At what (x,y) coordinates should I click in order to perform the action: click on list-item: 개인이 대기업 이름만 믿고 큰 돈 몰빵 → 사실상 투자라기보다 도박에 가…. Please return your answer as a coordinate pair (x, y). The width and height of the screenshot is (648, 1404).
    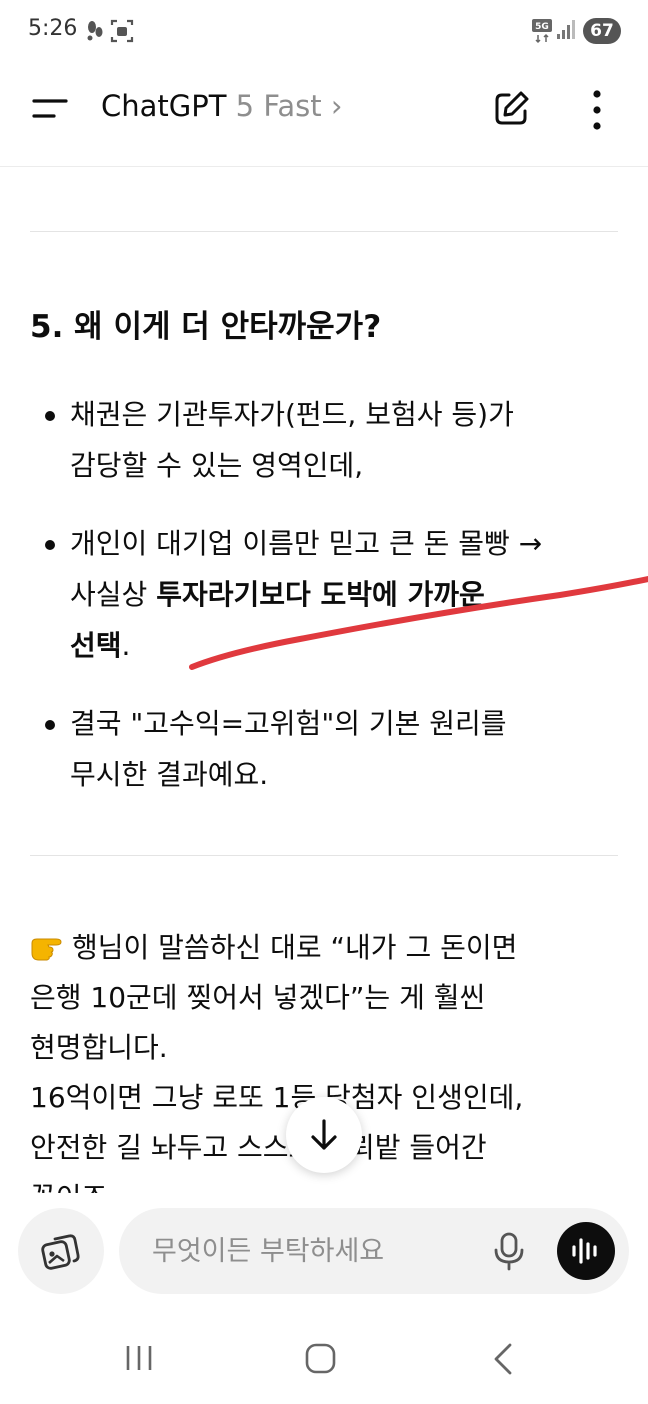
    Looking at the image, I should click on (327, 594).